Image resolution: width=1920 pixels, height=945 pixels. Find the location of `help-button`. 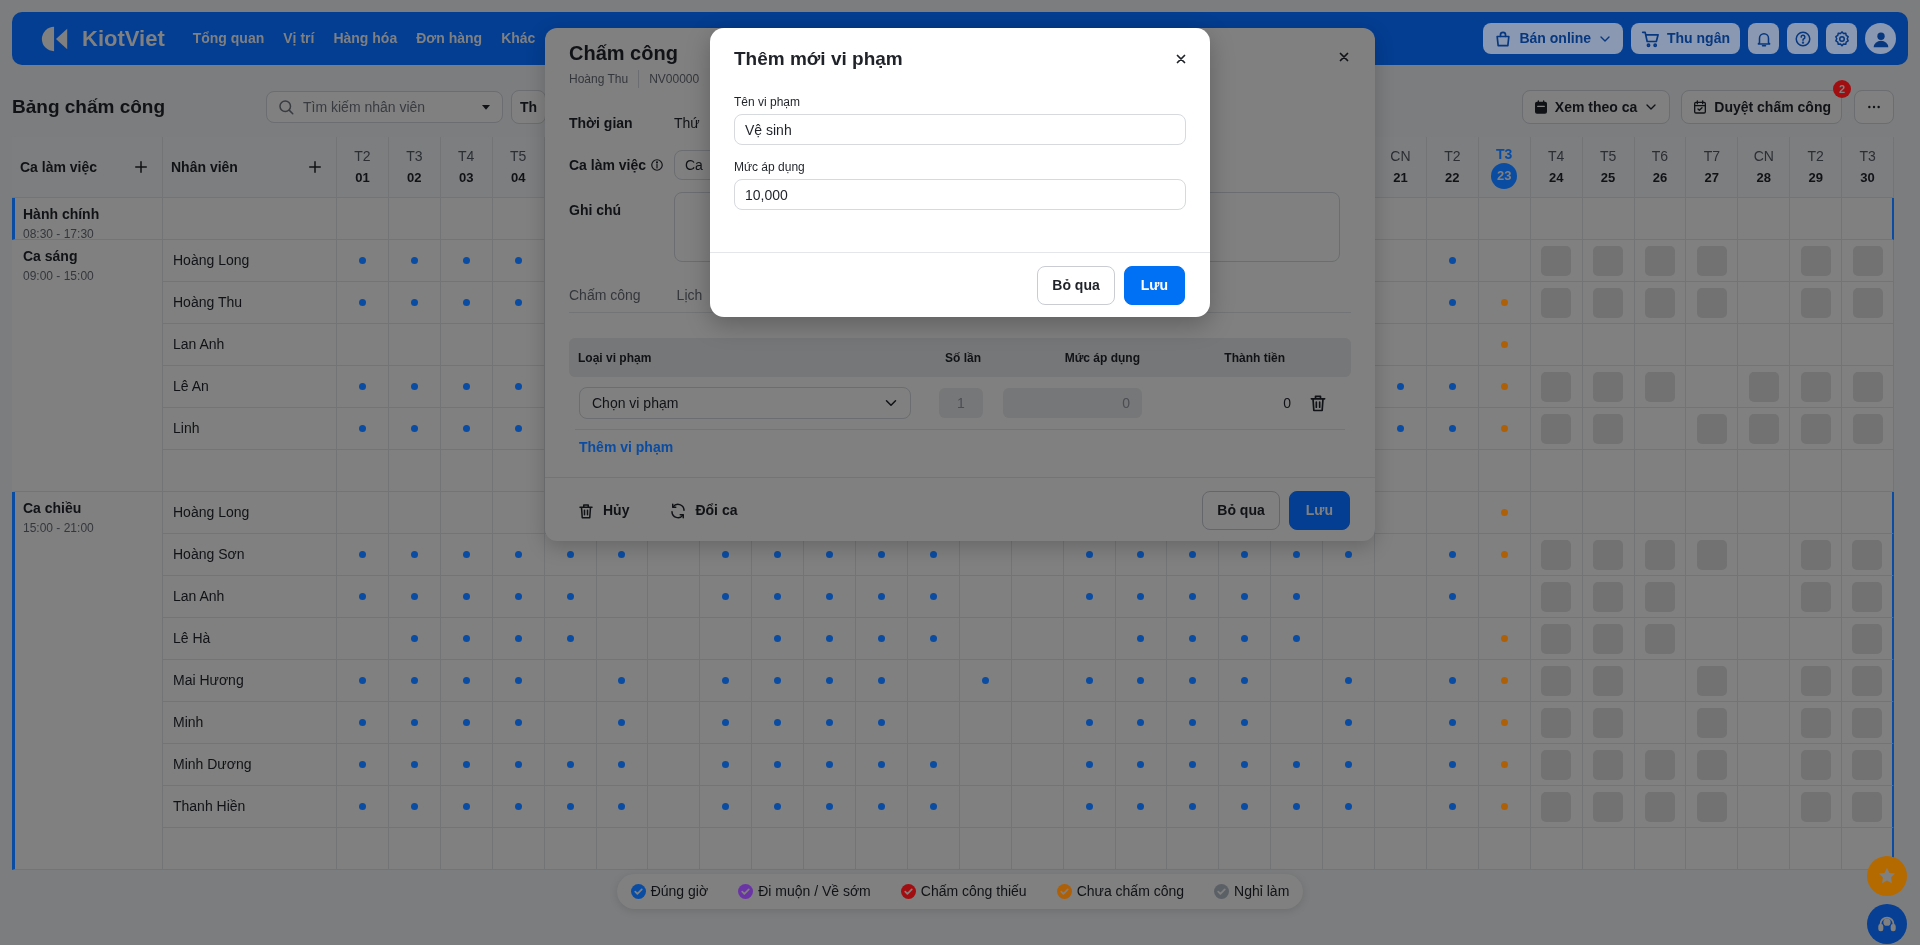

help-button is located at coordinates (1802, 38).